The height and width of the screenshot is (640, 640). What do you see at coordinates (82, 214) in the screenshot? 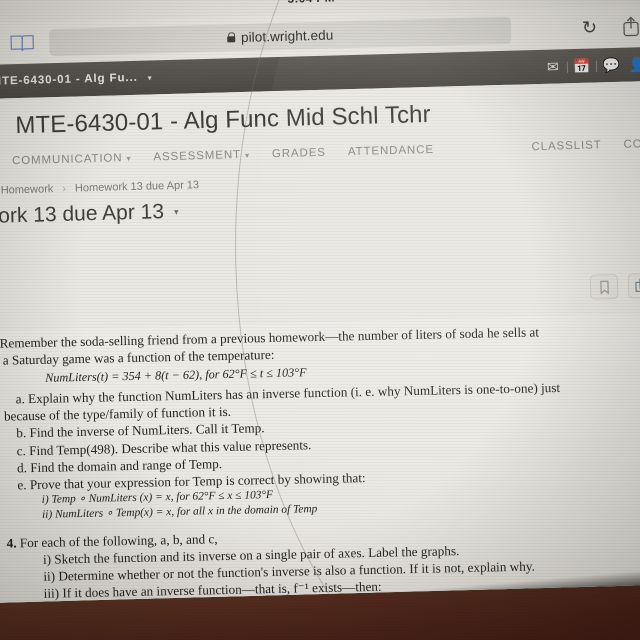
I see `content-title-text: mework 13 due Apr 13` at bounding box center [82, 214].